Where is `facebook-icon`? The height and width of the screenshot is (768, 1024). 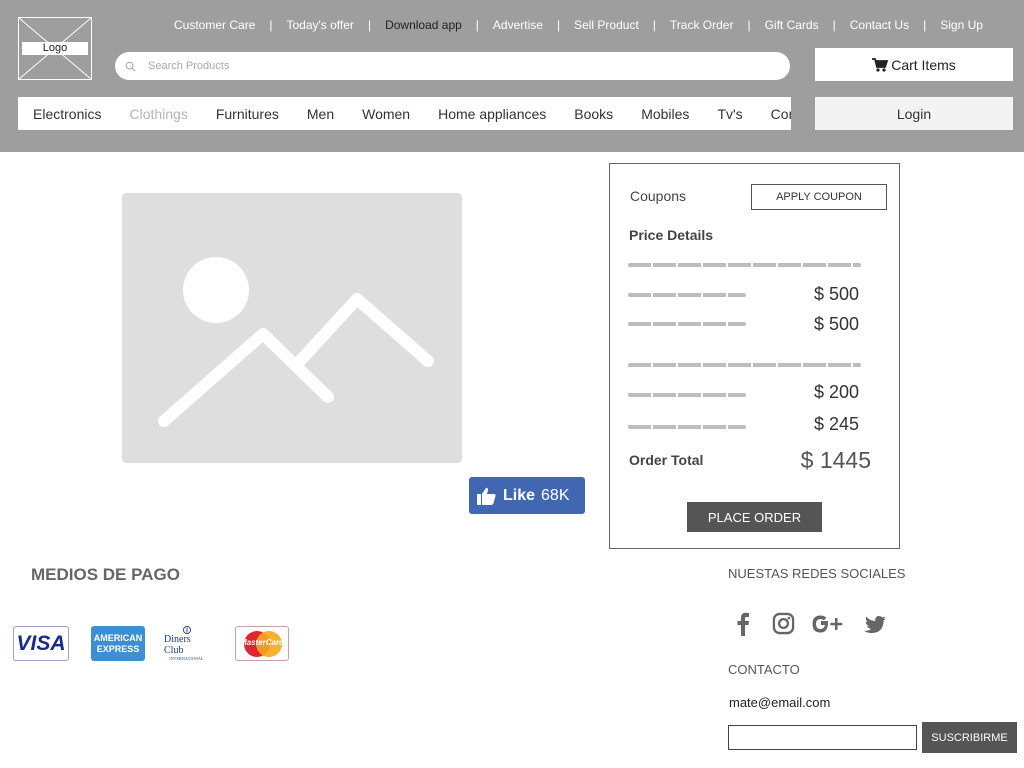
facebook-icon is located at coordinates (743, 624).